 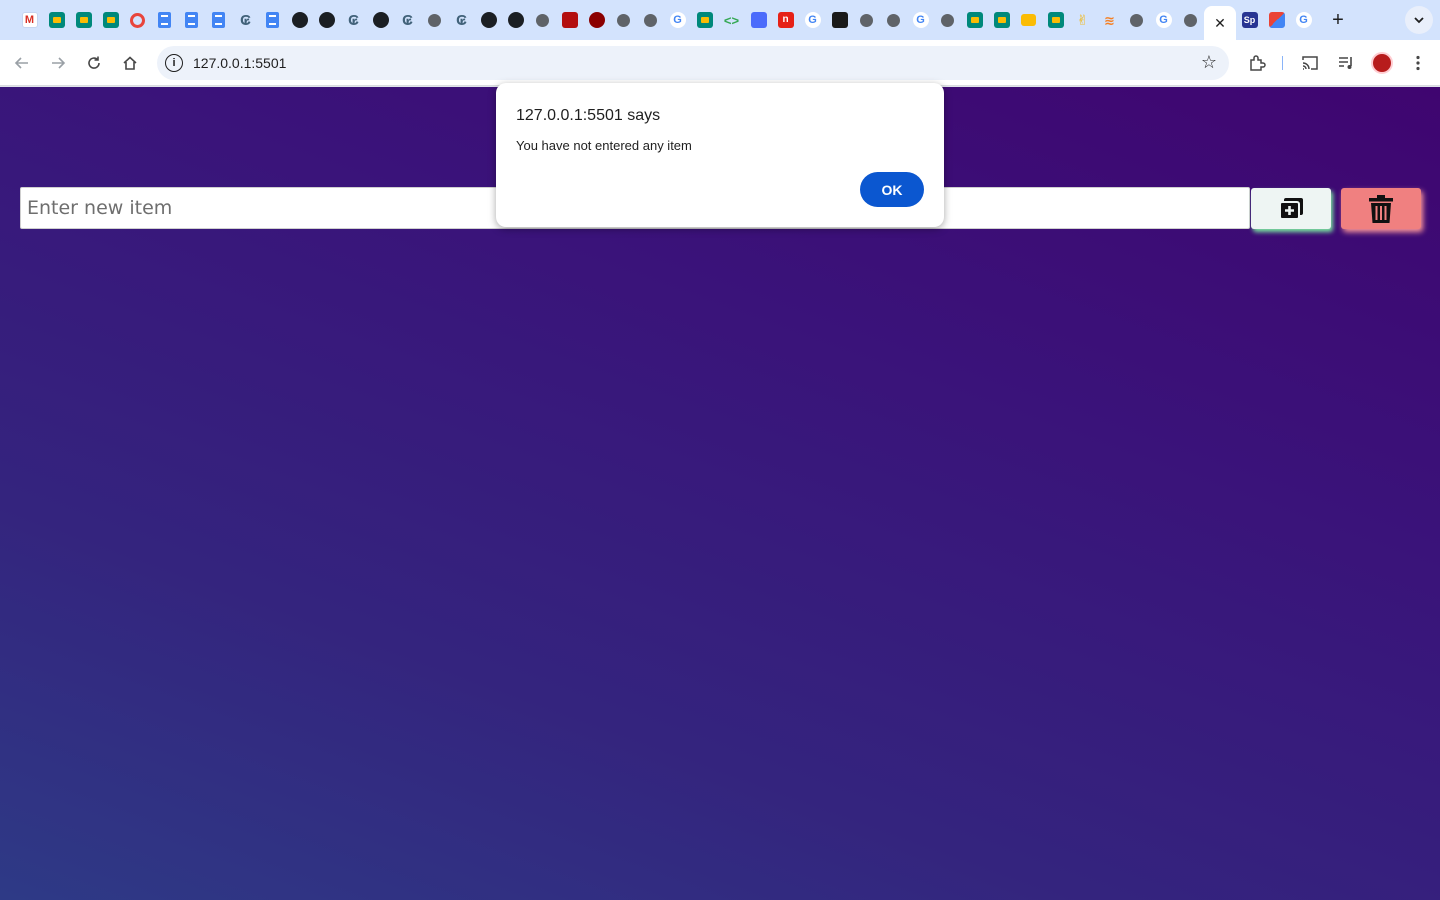 I want to click on alert-title: 127.0.0.1:5501 says, so click(x=588, y=115).